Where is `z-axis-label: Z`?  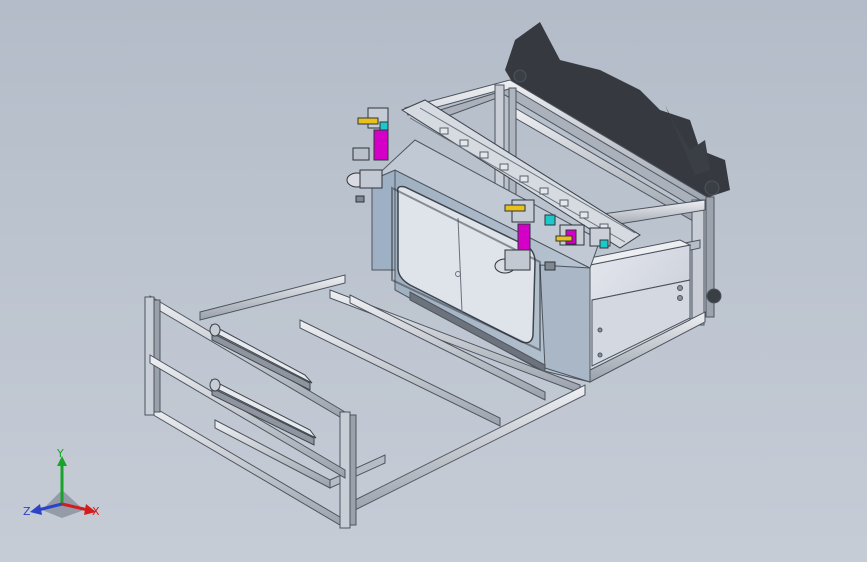 z-axis-label: Z is located at coordinates (27, 511).